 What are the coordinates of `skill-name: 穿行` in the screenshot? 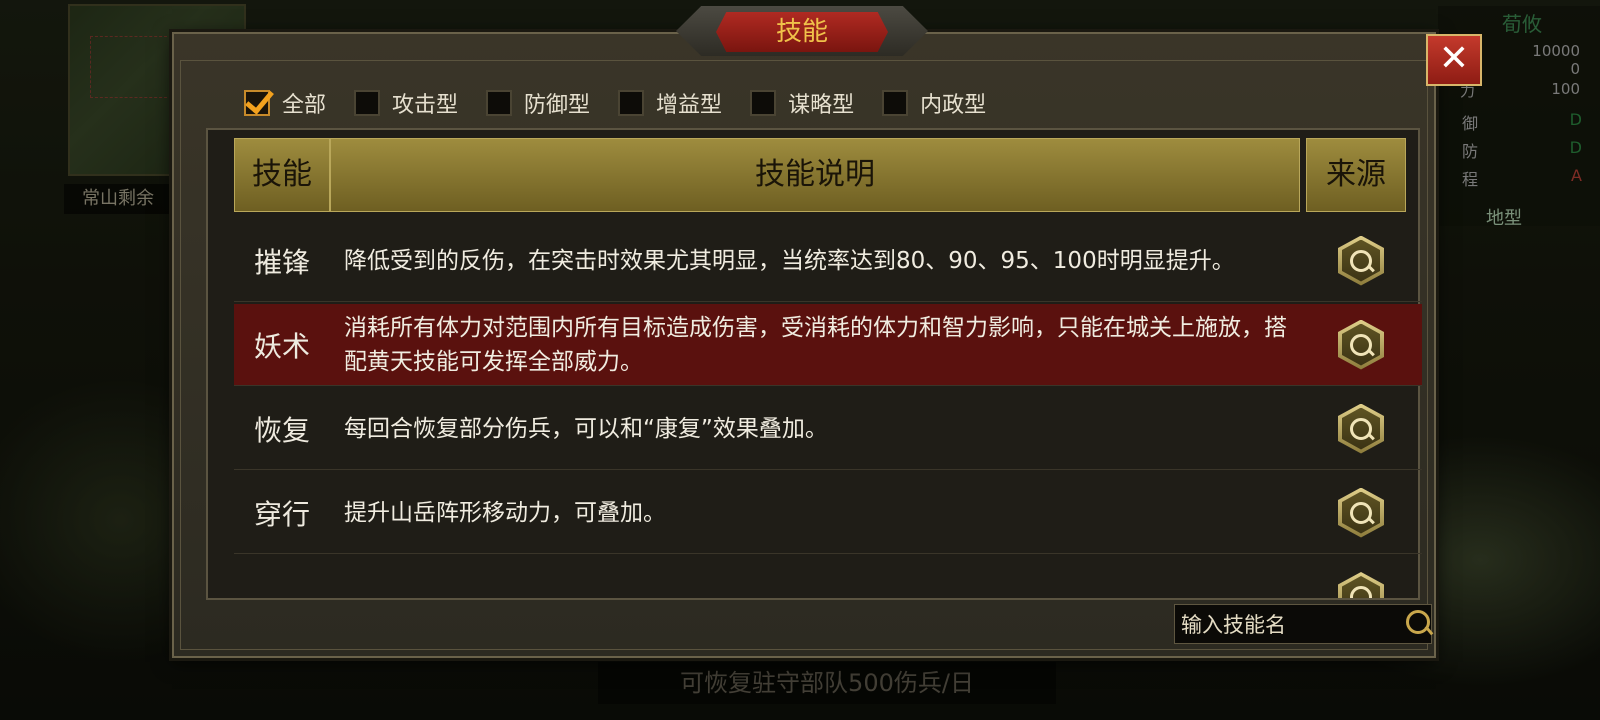 It's located at (281, 514).